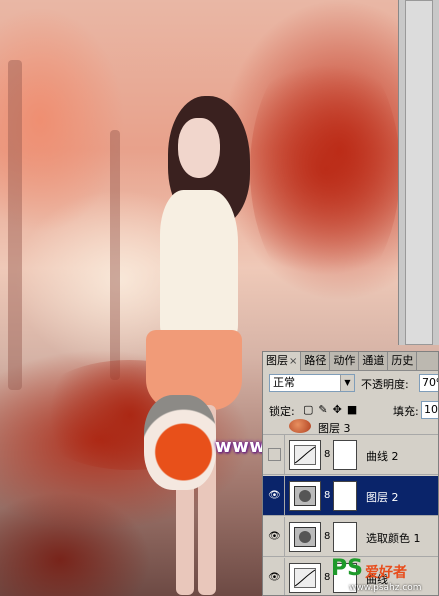 The height and width of the screenshot is (596, 439). Describe the element at coordinates (393, 538) in the screenshot. I see `layer-name: 选取颜色 1` at that location.